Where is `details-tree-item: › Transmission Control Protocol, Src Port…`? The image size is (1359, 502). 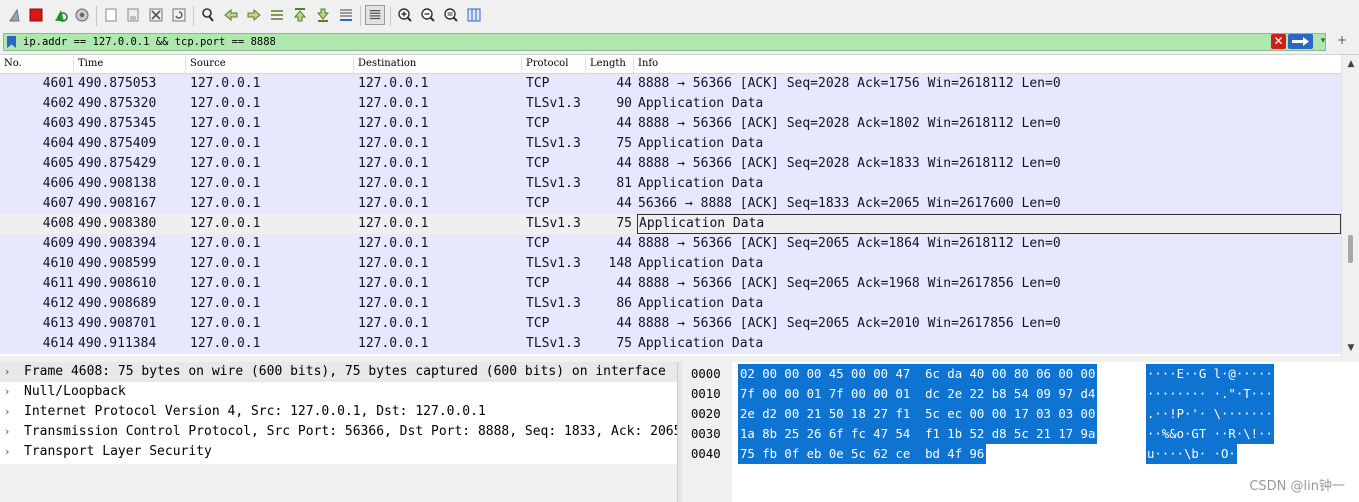
details-tree-item: › Transmission Control Protocol, Src Port… is located at coordinates (338, 432).